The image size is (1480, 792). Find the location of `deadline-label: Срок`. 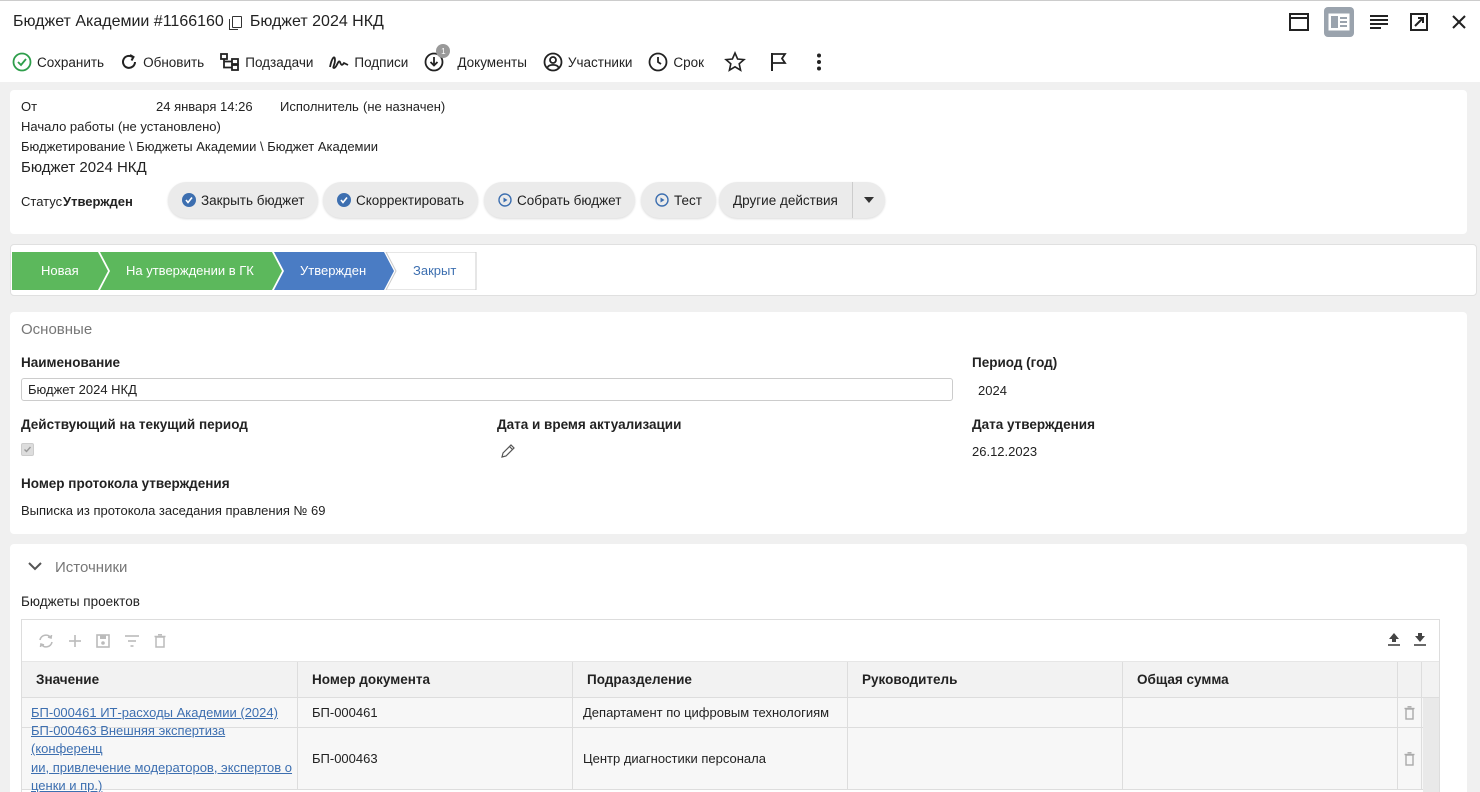

deadline-label: Срок is located at coordinates (689, 62).